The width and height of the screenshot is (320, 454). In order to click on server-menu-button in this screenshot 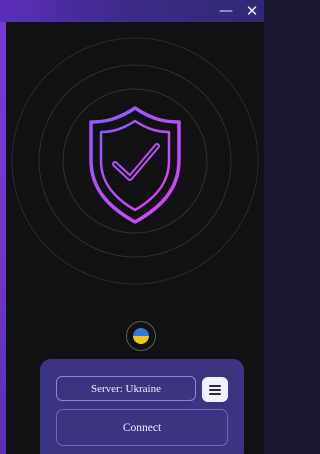, I will do `click(215, 389)`.